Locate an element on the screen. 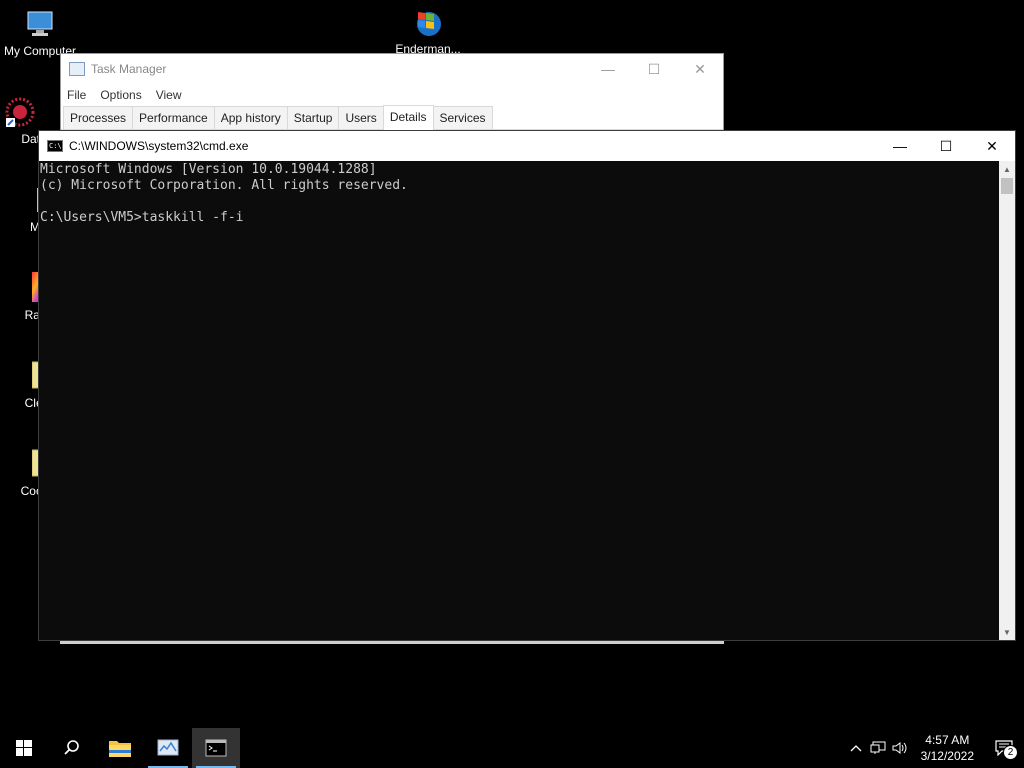  menu-file: File is located at coordinates (76, 95).